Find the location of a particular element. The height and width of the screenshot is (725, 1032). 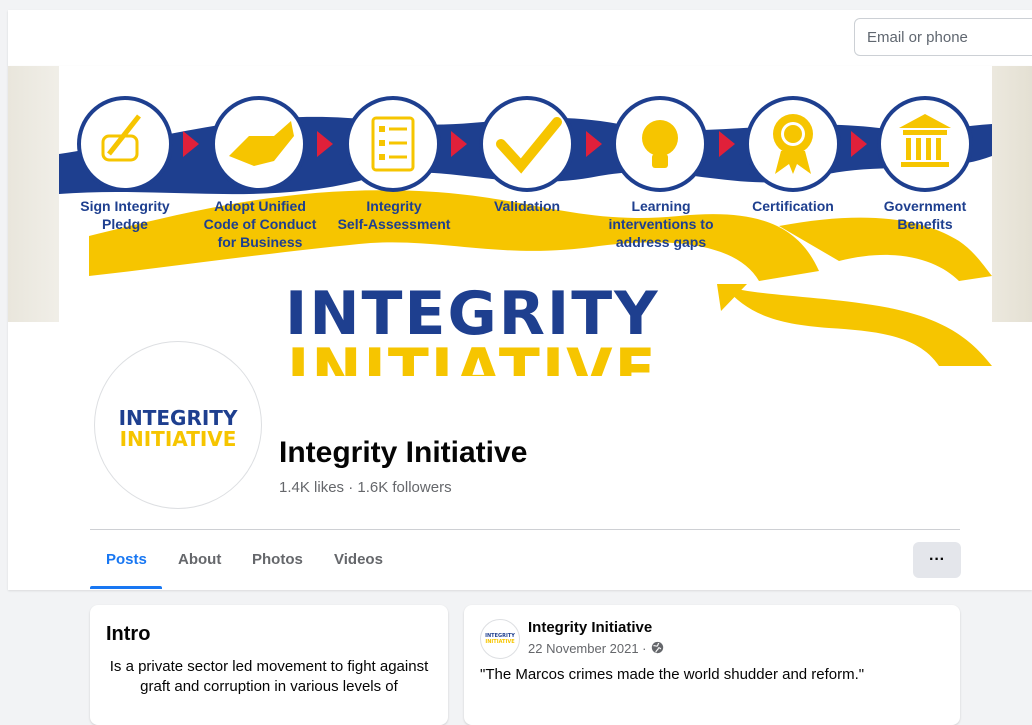

checklist-icon is located at coordinates (393, 144).